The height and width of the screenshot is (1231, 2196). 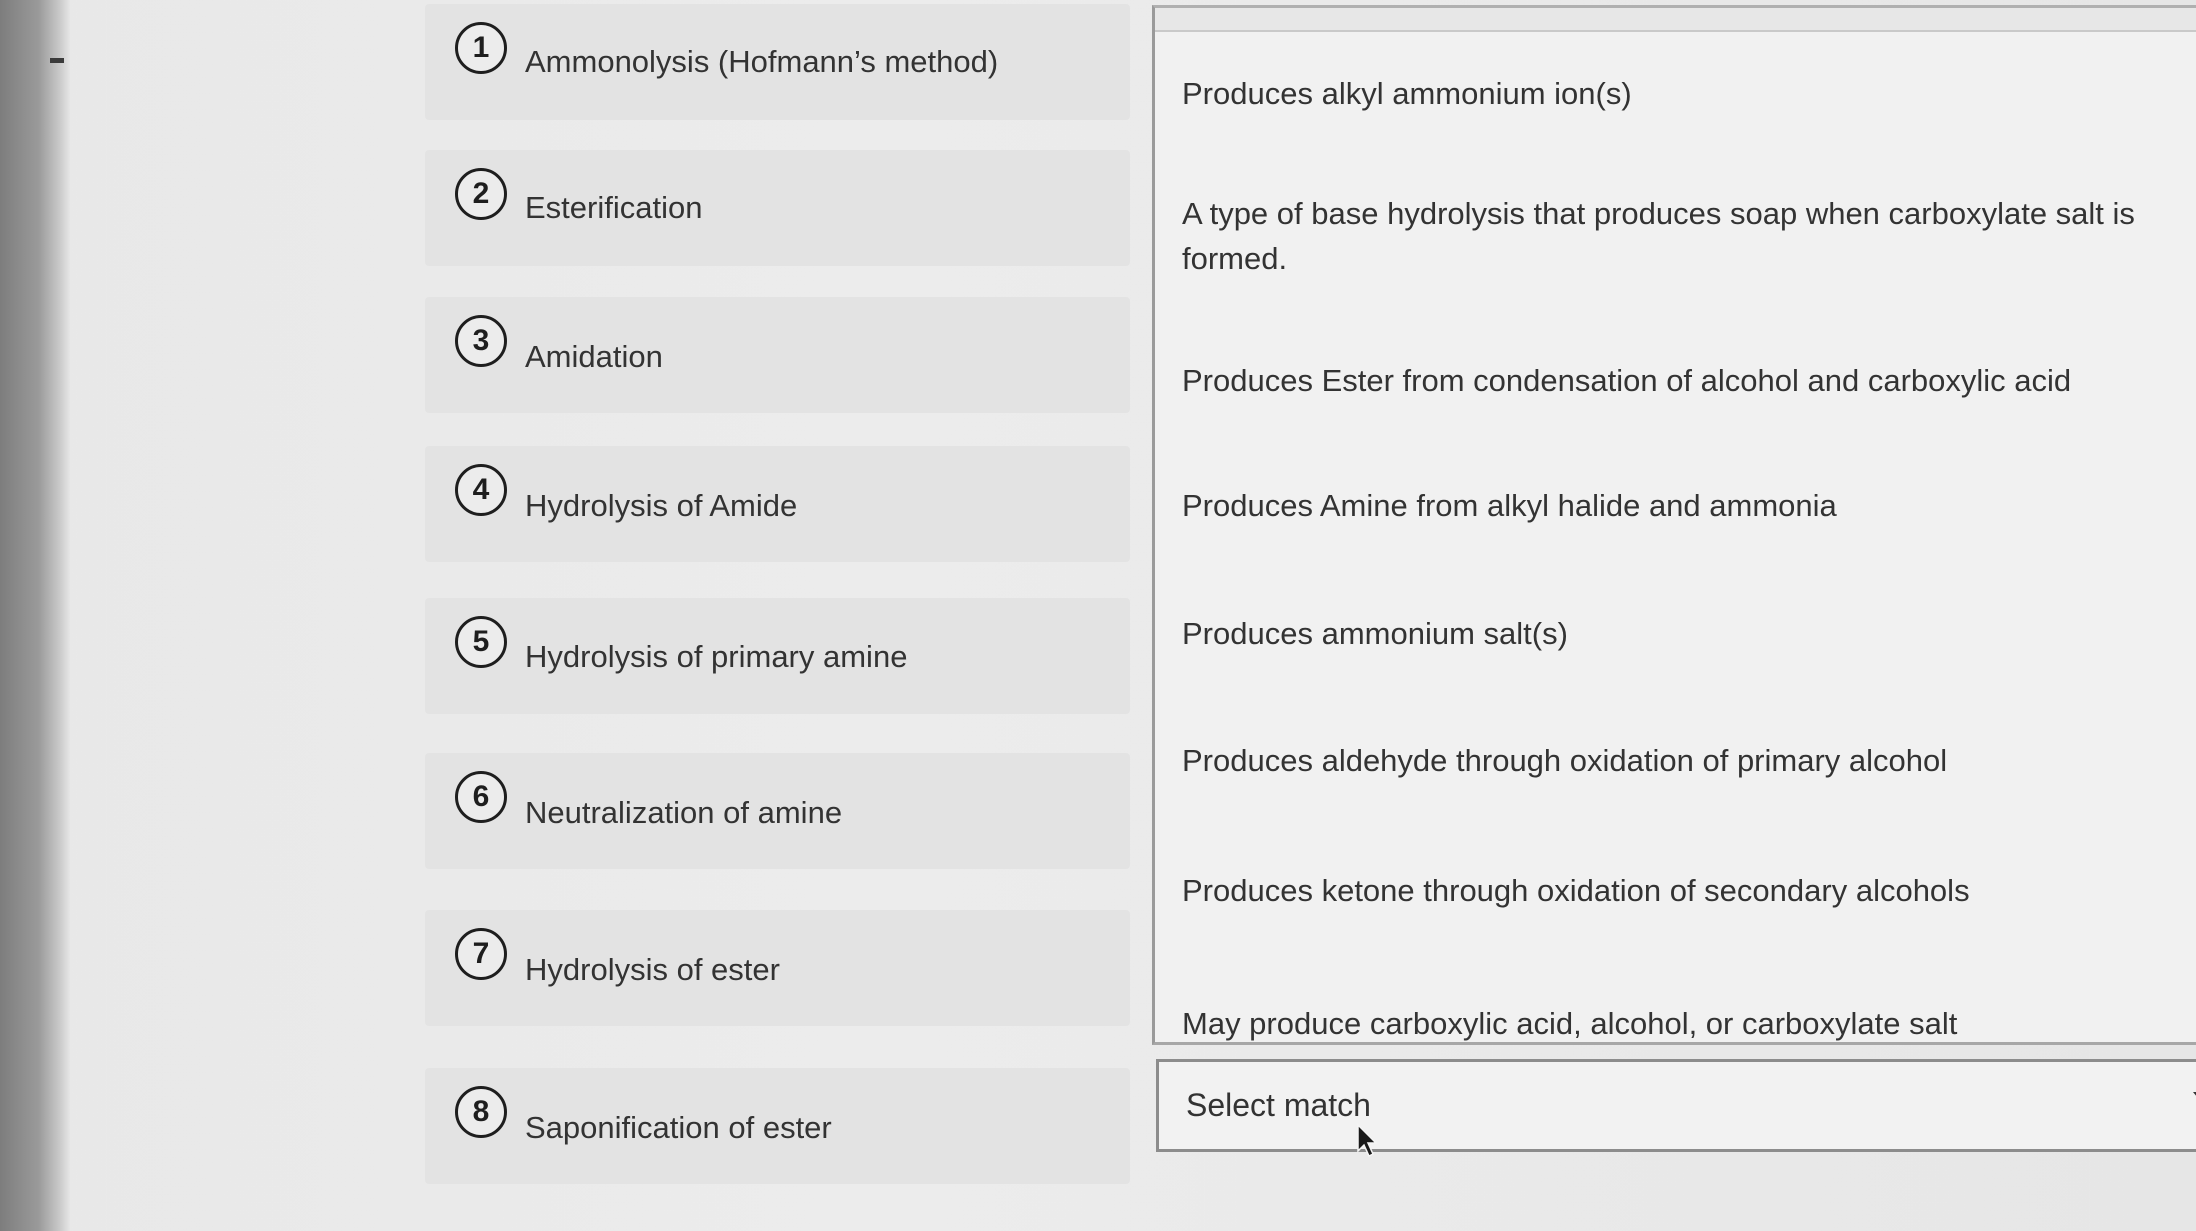 What do you see at coordinates (652, 969) in the screenshot?
I see `term-label: Hydrolysis of ester` at bounding box center [652, 969].